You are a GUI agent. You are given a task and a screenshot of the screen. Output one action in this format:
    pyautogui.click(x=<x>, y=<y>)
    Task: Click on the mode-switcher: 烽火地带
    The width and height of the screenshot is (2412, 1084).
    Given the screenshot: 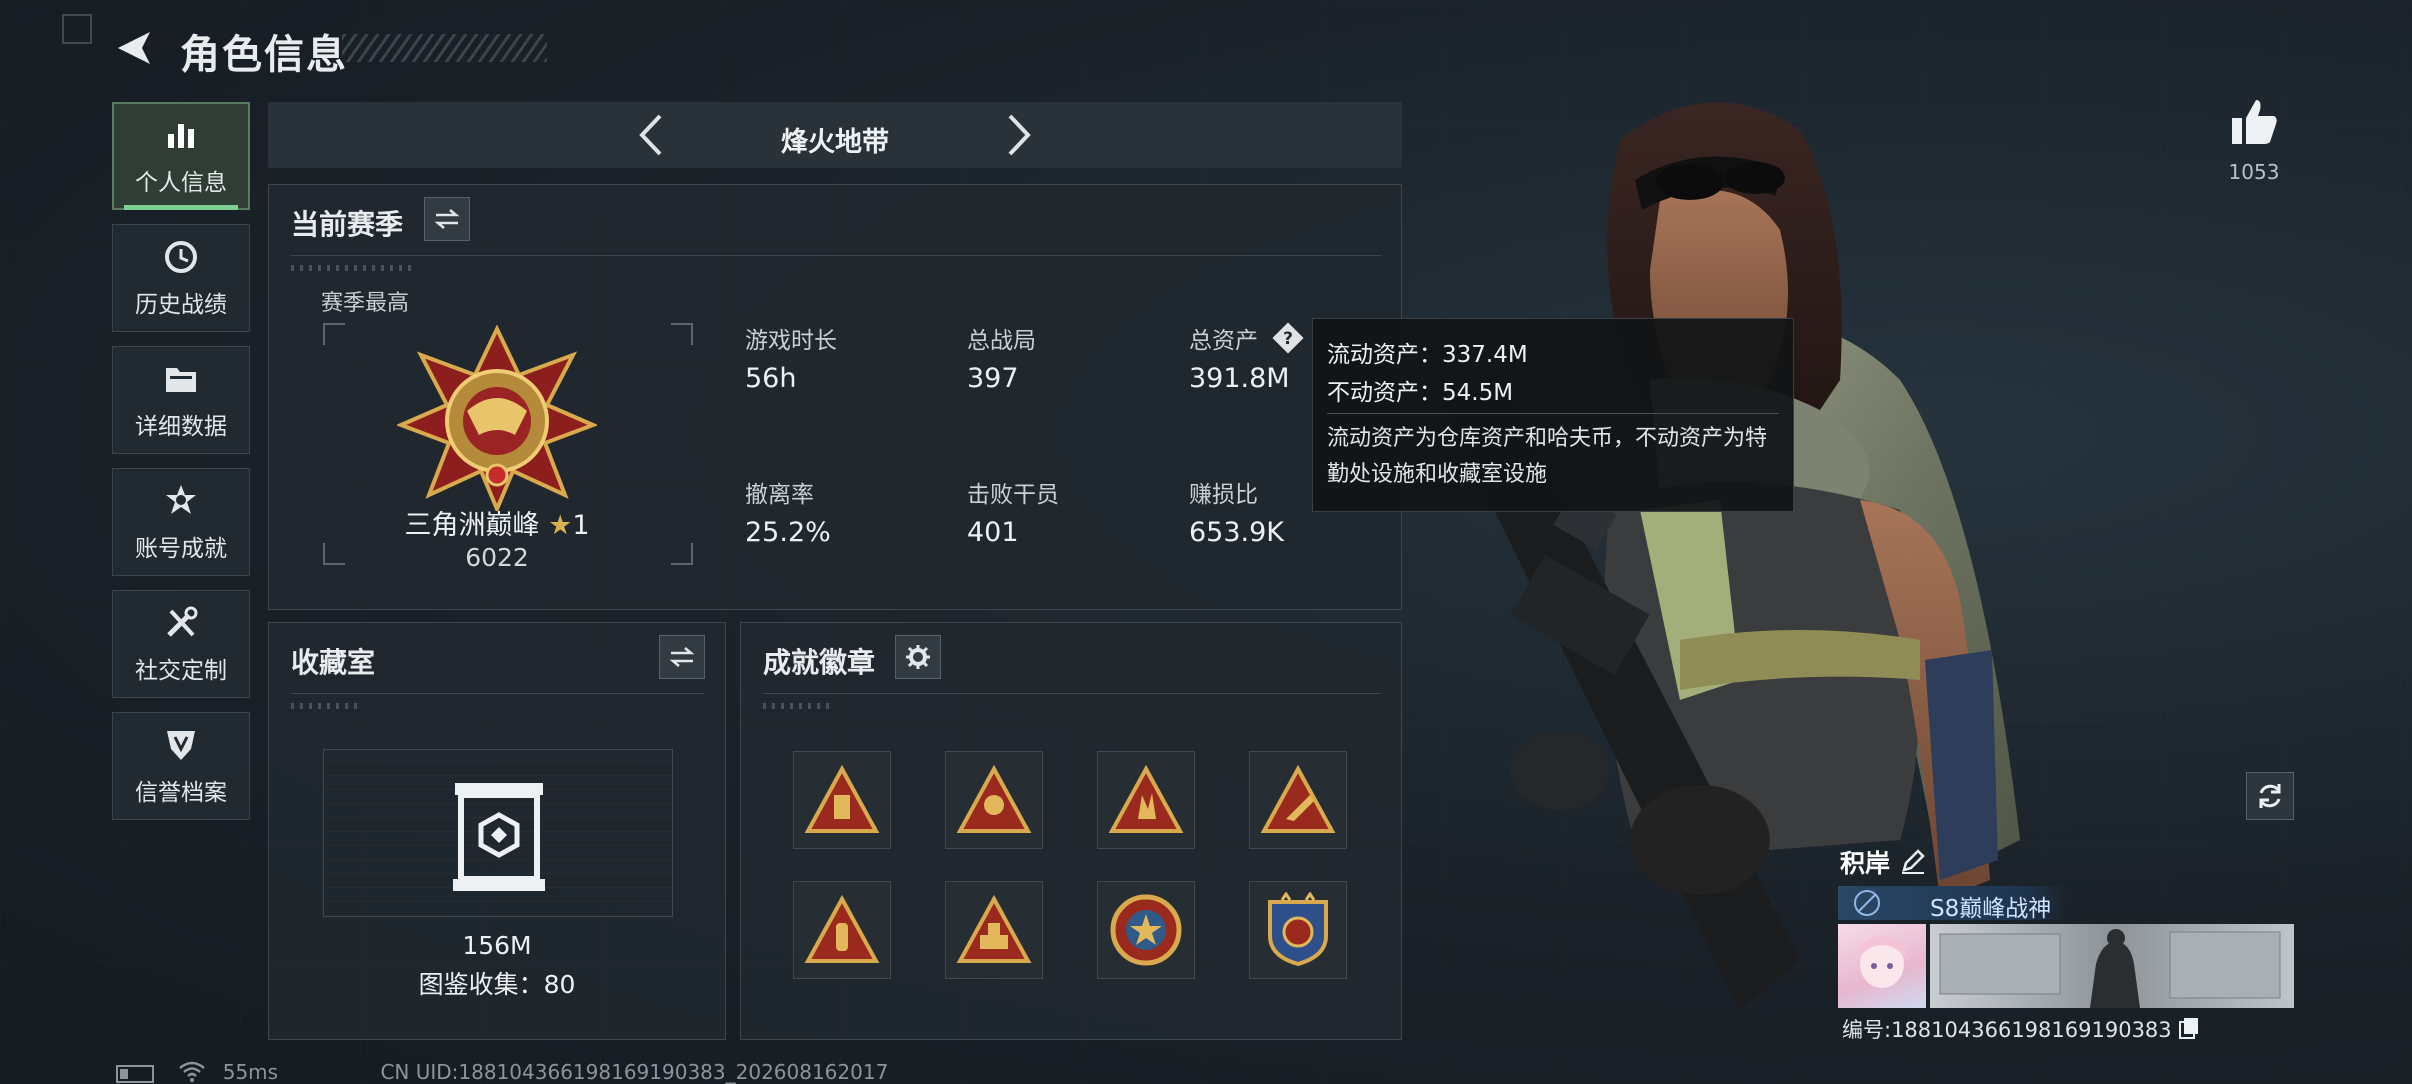 What is the action you would take?
    pyautogui.click(x=835, y=135)
    